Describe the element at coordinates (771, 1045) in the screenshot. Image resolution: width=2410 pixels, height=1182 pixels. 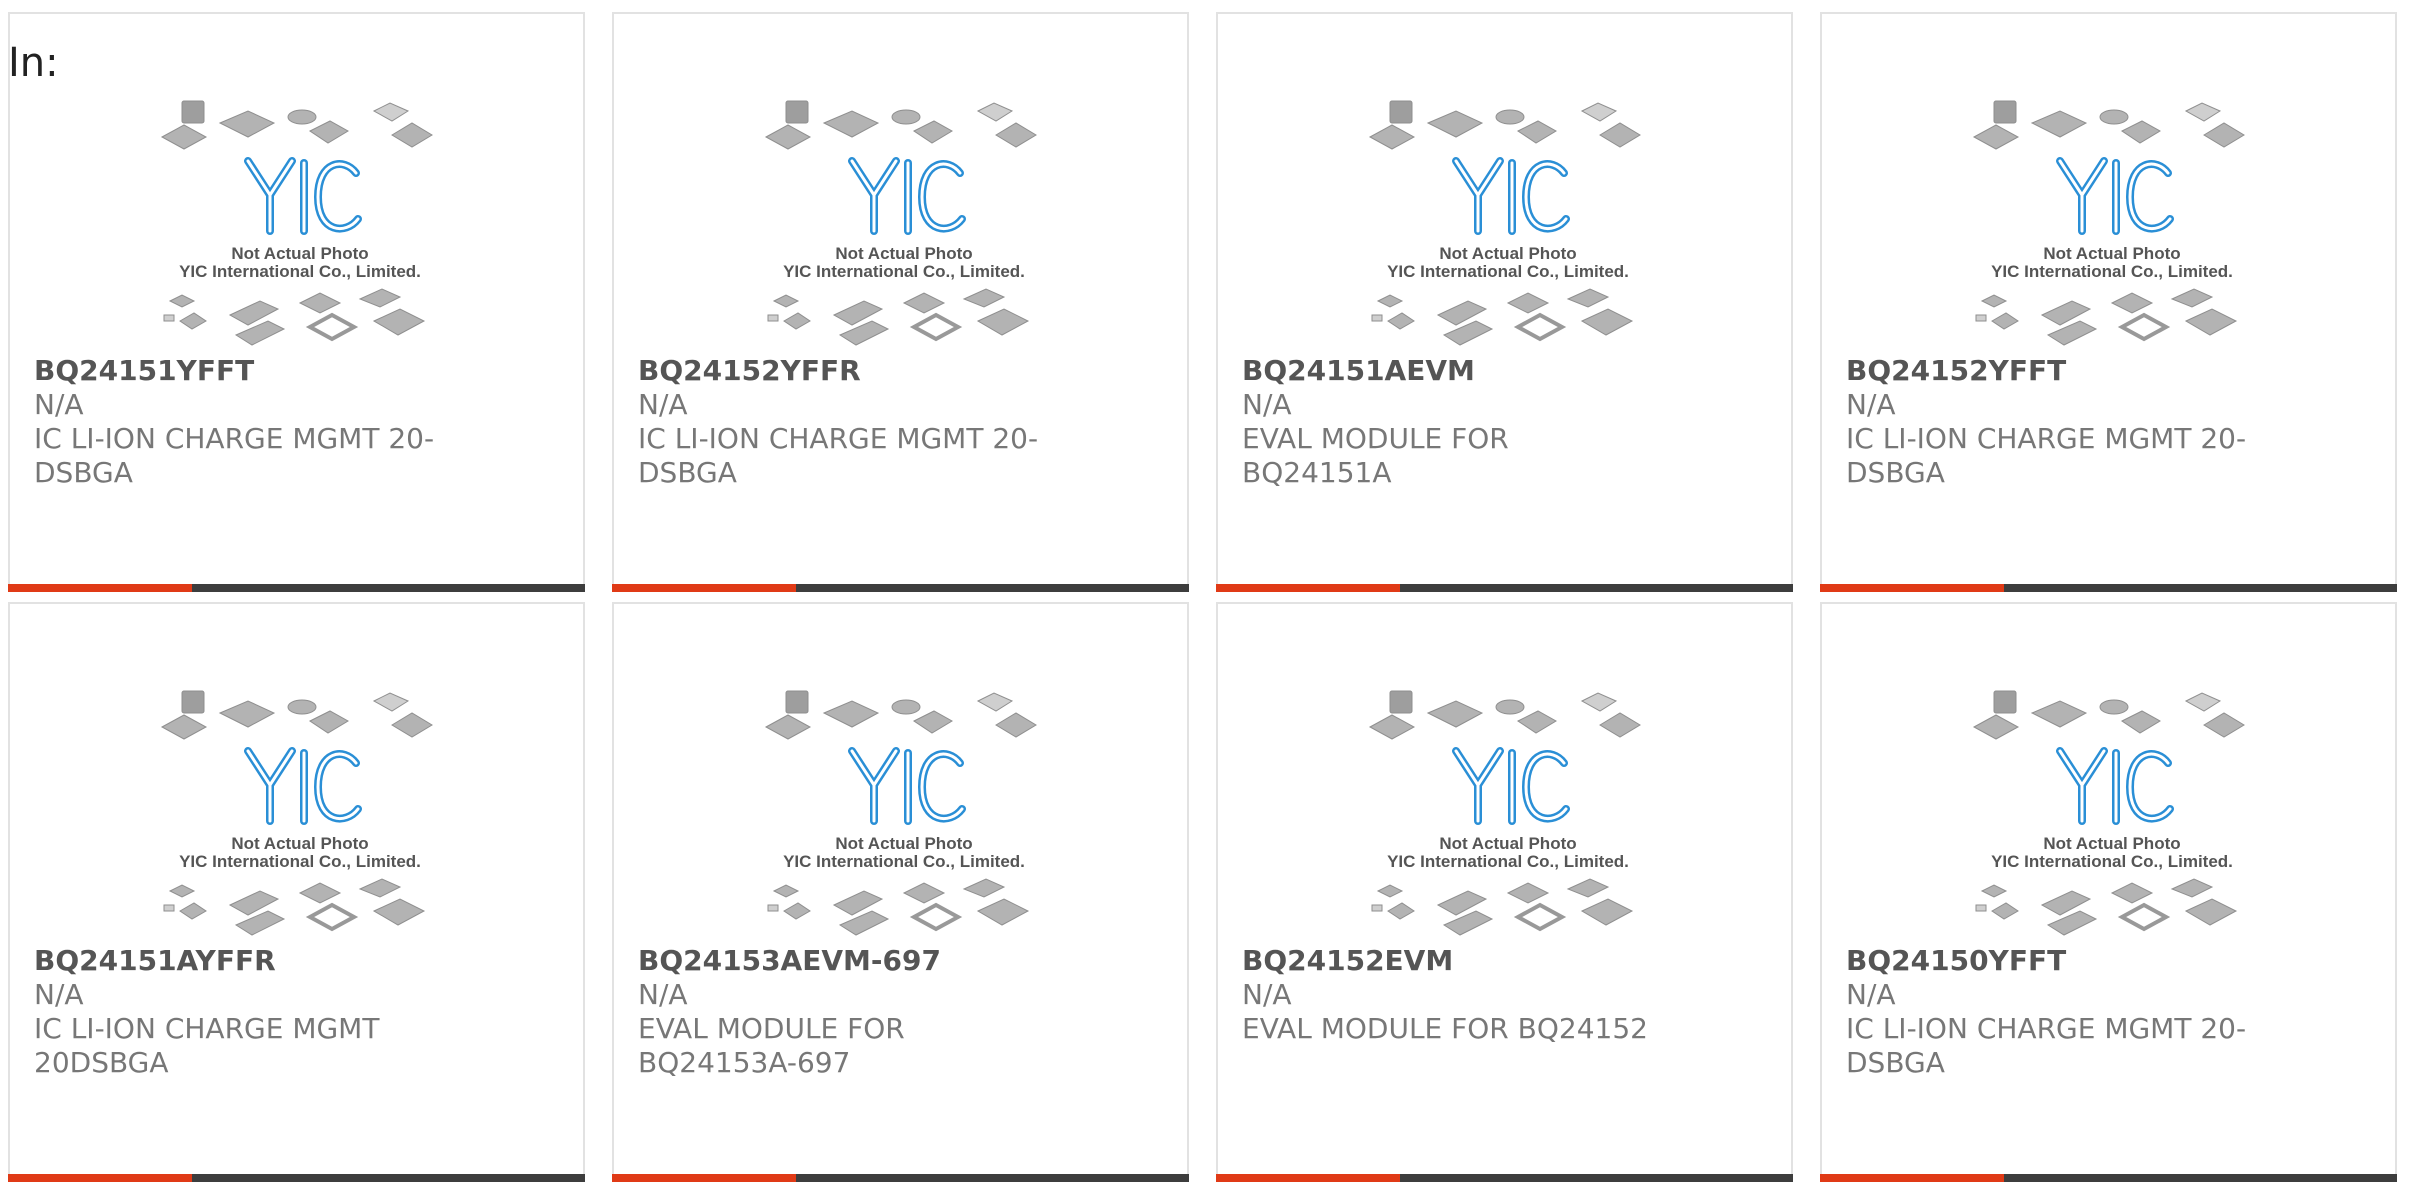
I see `product-description: EVAL MODULE FOR BQ24153A-697` at that location.